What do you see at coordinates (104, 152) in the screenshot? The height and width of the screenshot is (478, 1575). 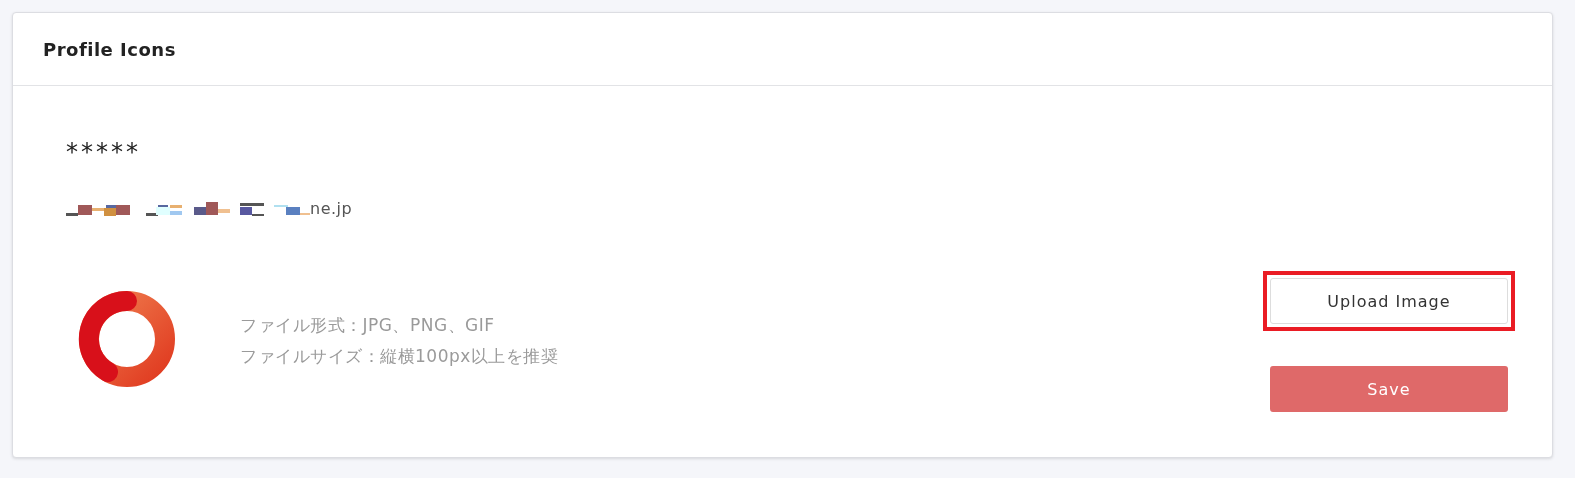 I see `profile-name: *****` at bounding box center [104, 152].